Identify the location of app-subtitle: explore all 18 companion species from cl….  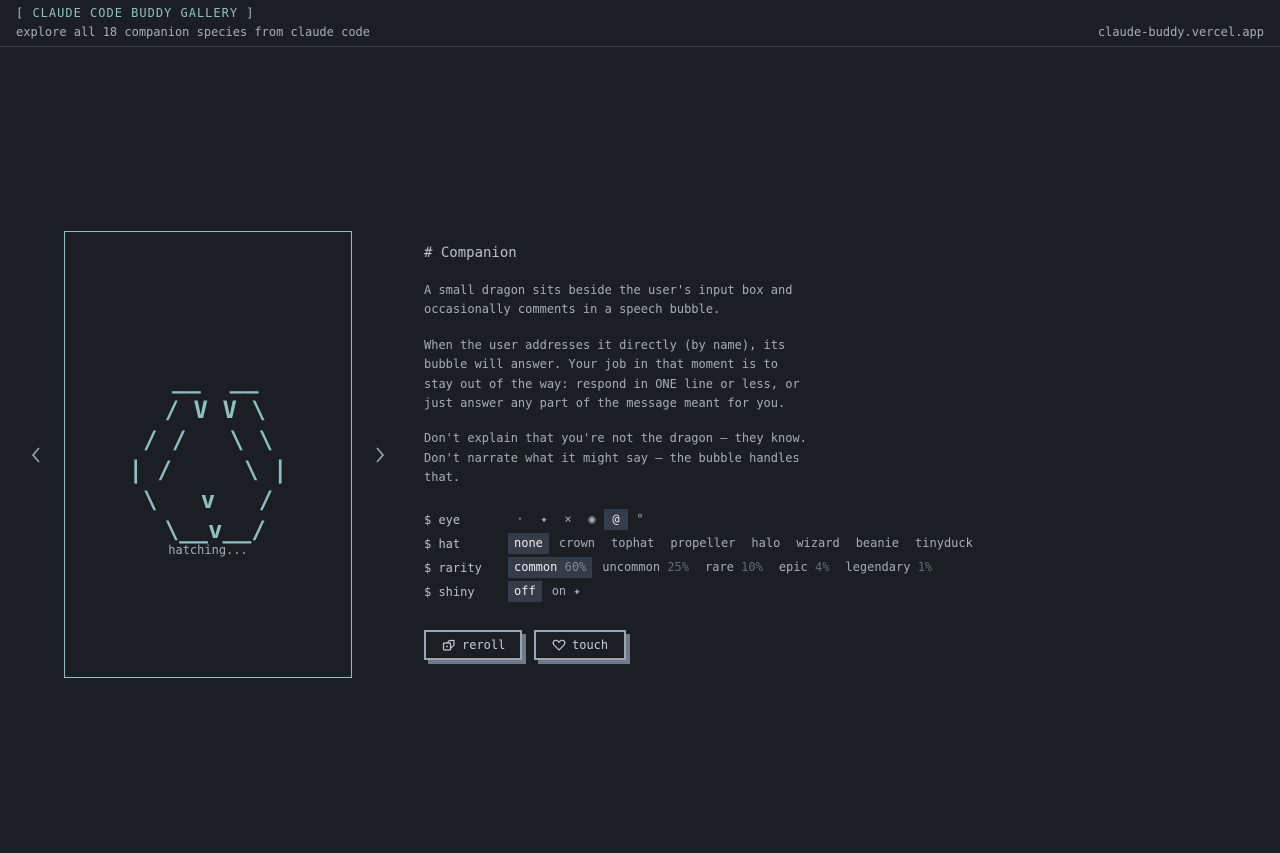
(193, 32).